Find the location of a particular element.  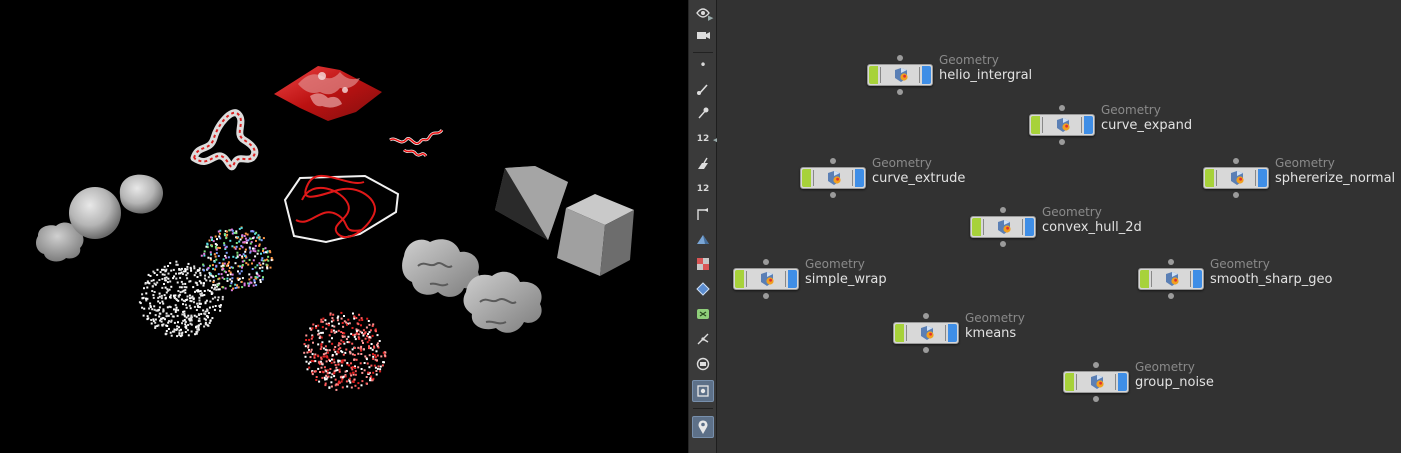

brush-tool-icon is located at coordinates (703, 89).